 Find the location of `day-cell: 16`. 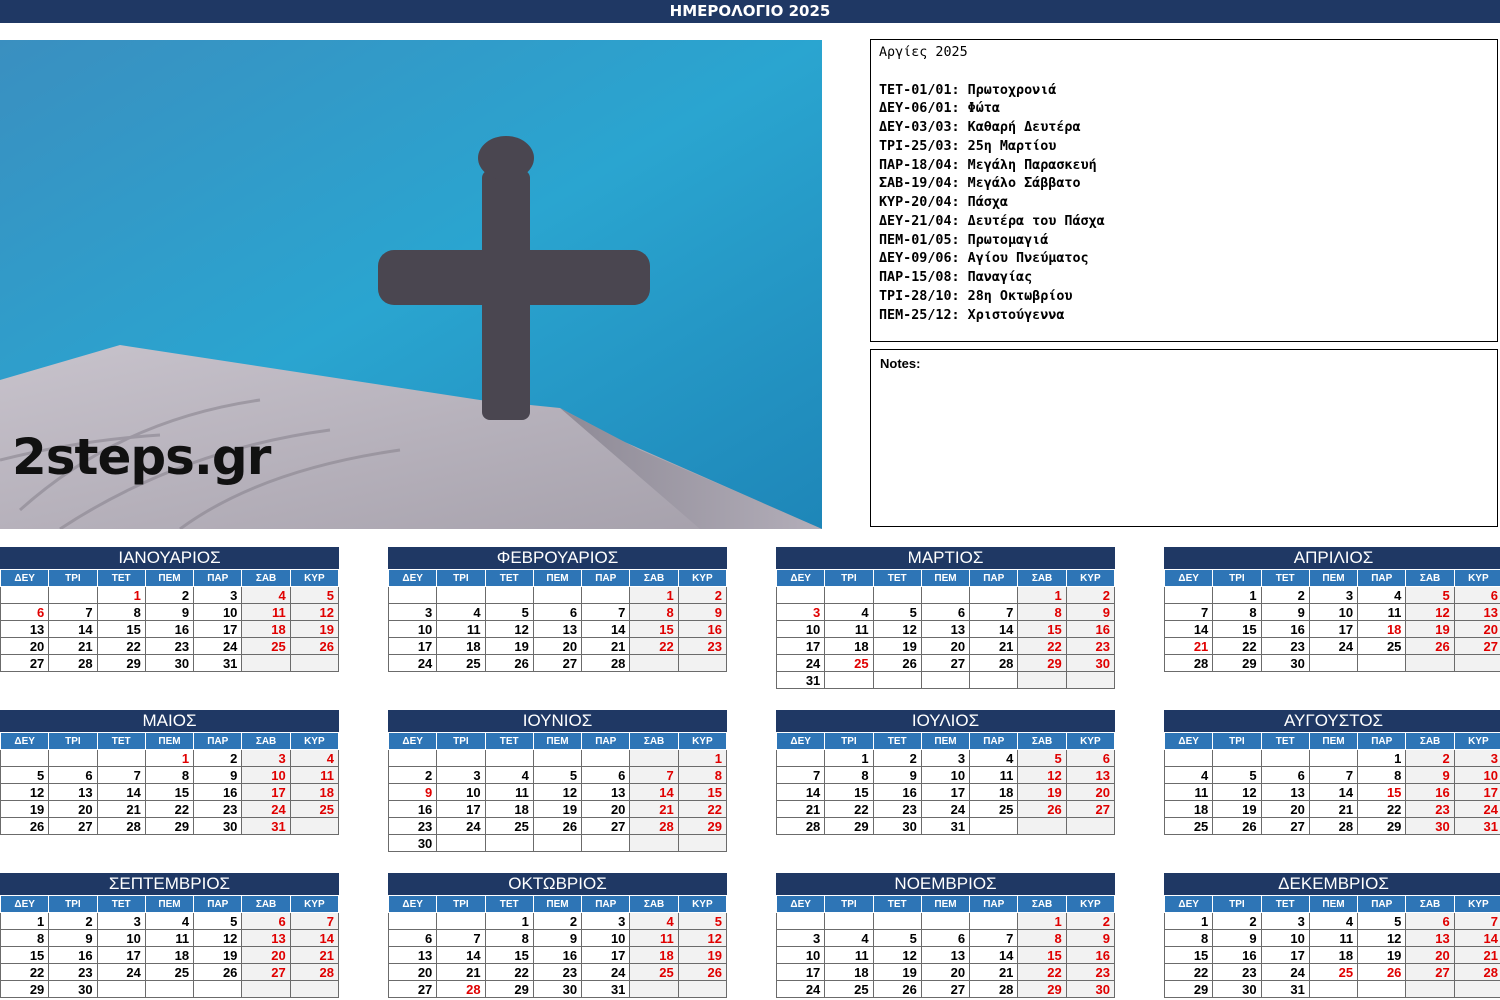

day-cell: 16 is located at coordinates (1090, 629).